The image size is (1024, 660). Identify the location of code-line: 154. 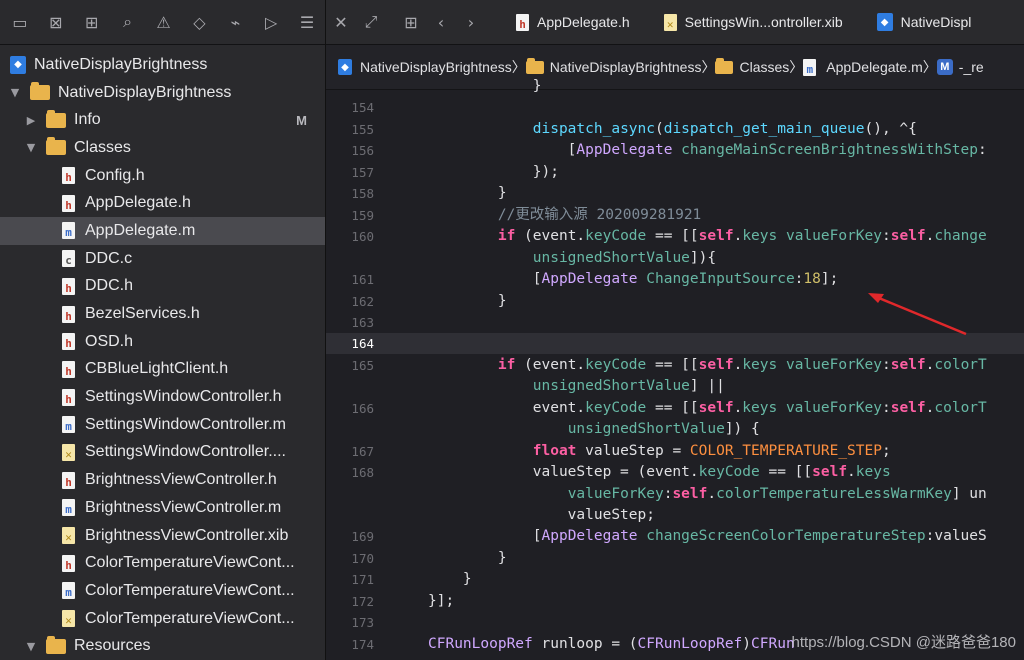
(675, 107).